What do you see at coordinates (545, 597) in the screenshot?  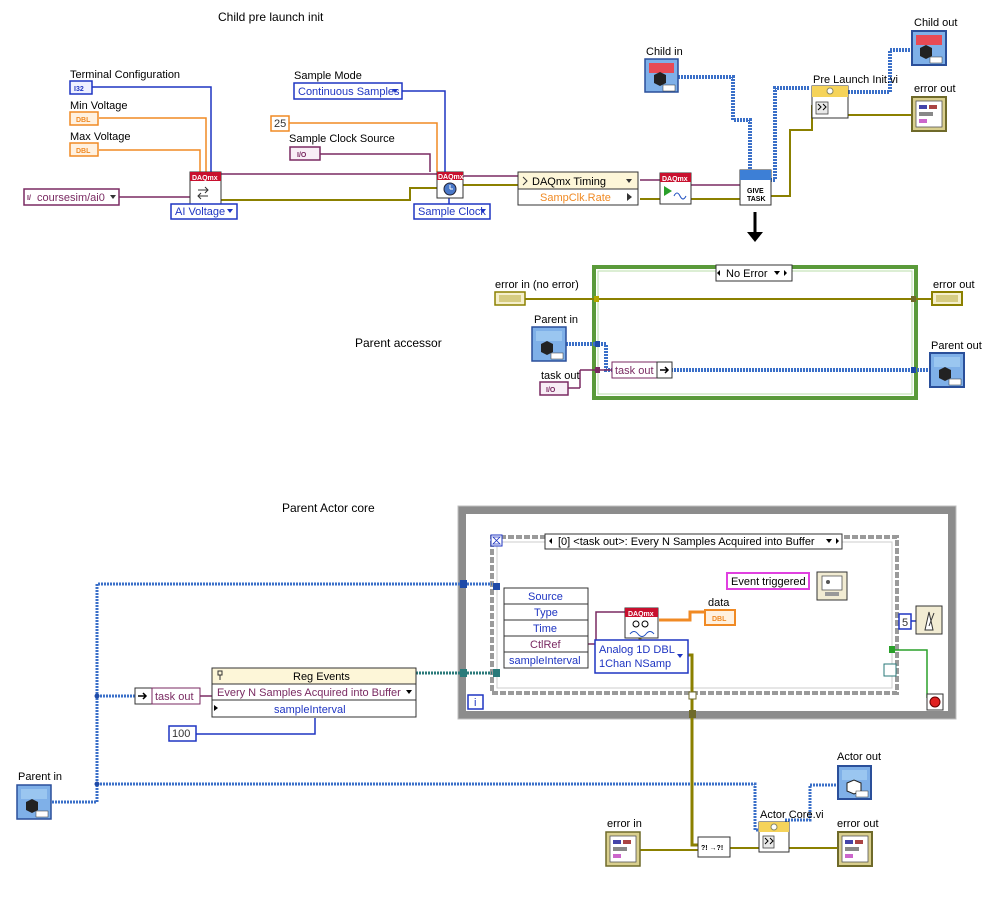 I see `event-data-item: Source` at bounding box center [545, 597].